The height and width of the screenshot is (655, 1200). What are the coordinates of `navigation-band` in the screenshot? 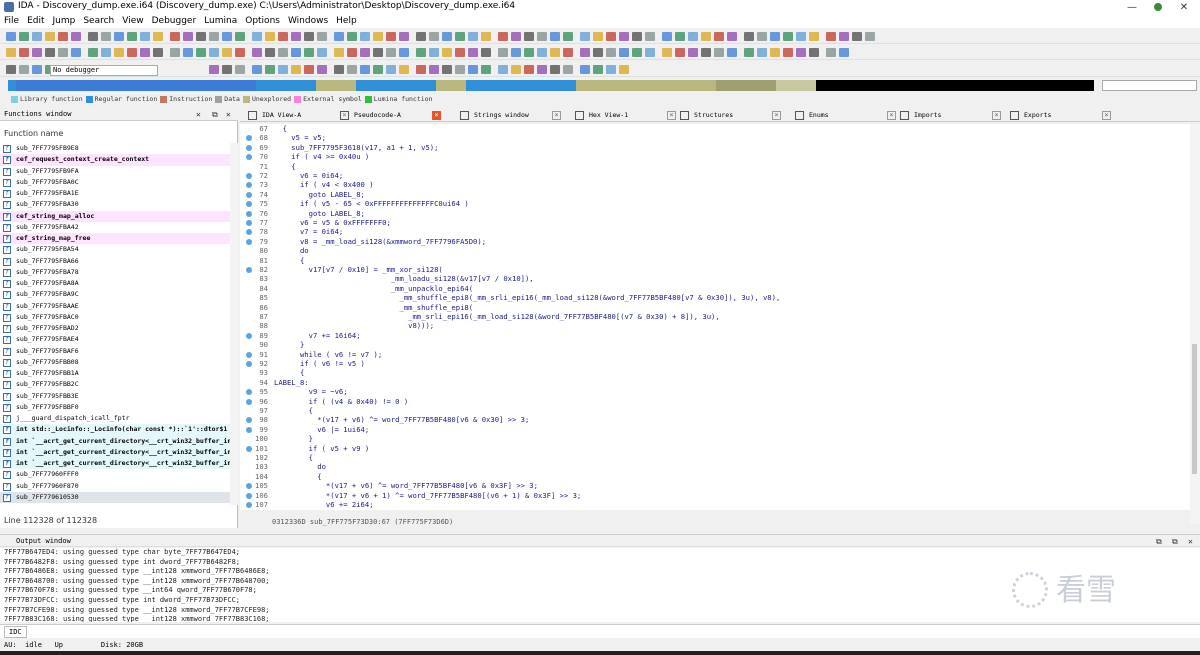 It's located at (551, 85).